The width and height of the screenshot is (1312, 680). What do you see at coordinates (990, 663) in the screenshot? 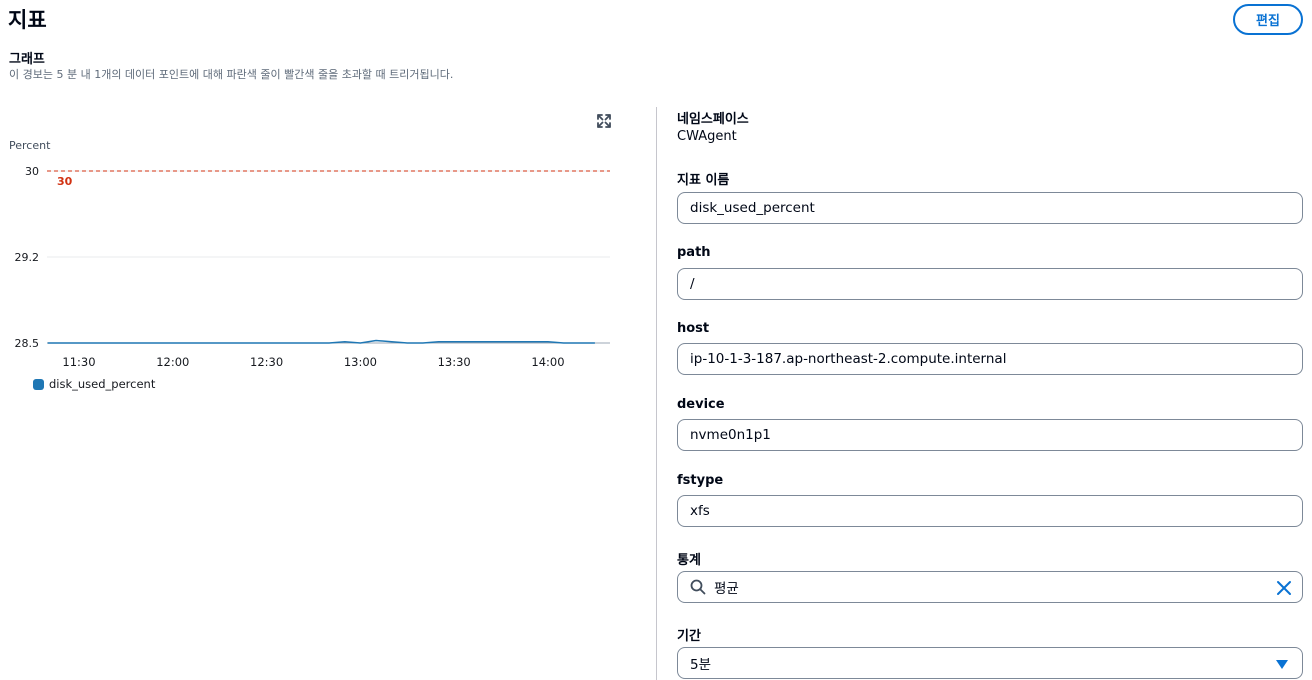
I see `period-select: 5분` at bounding box center [990, 663].